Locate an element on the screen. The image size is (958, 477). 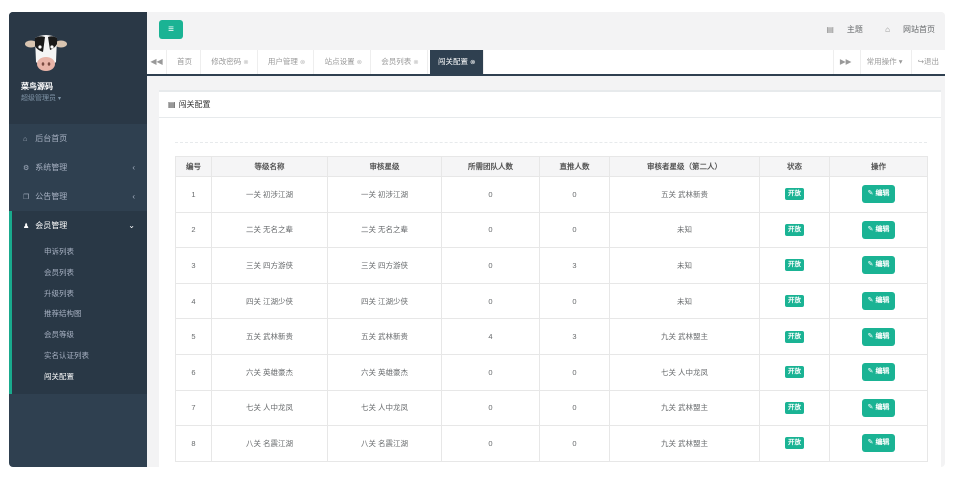
sidebar-item-system: ⚙ 系统管理 ‹ is located at coordinates (78, 167).